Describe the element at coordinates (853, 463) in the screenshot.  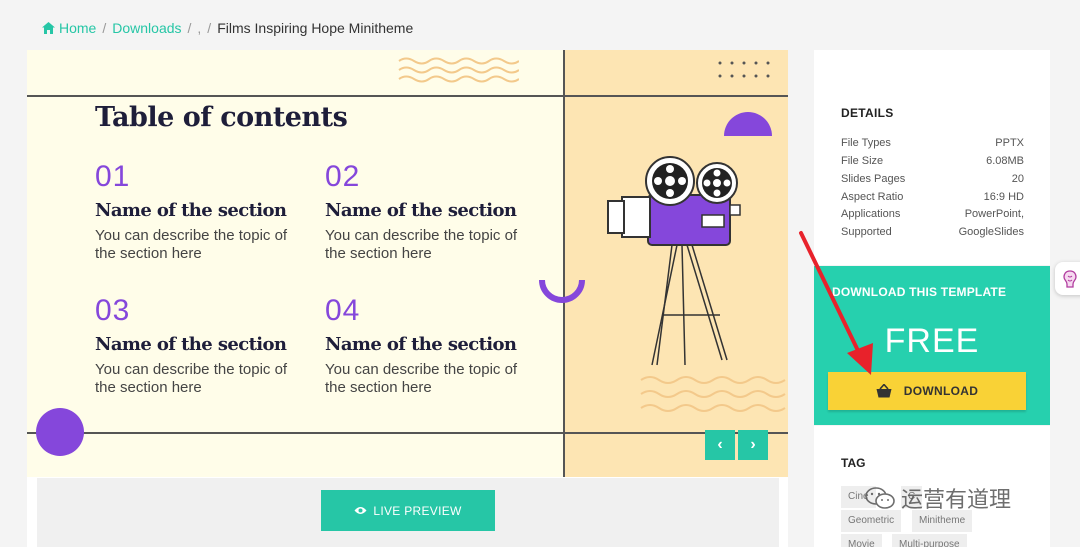
I see `tag-title: TAG` at that location.